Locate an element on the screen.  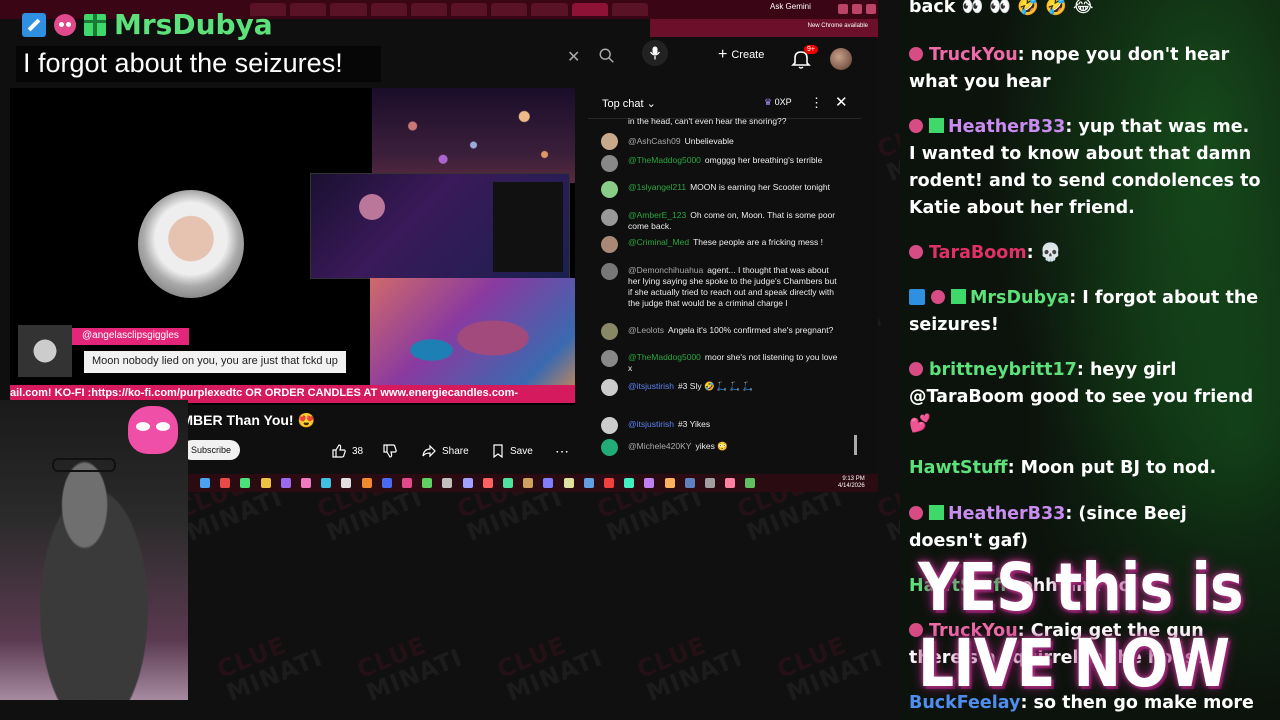
close-window-icon is located at coordinates (871, 9).